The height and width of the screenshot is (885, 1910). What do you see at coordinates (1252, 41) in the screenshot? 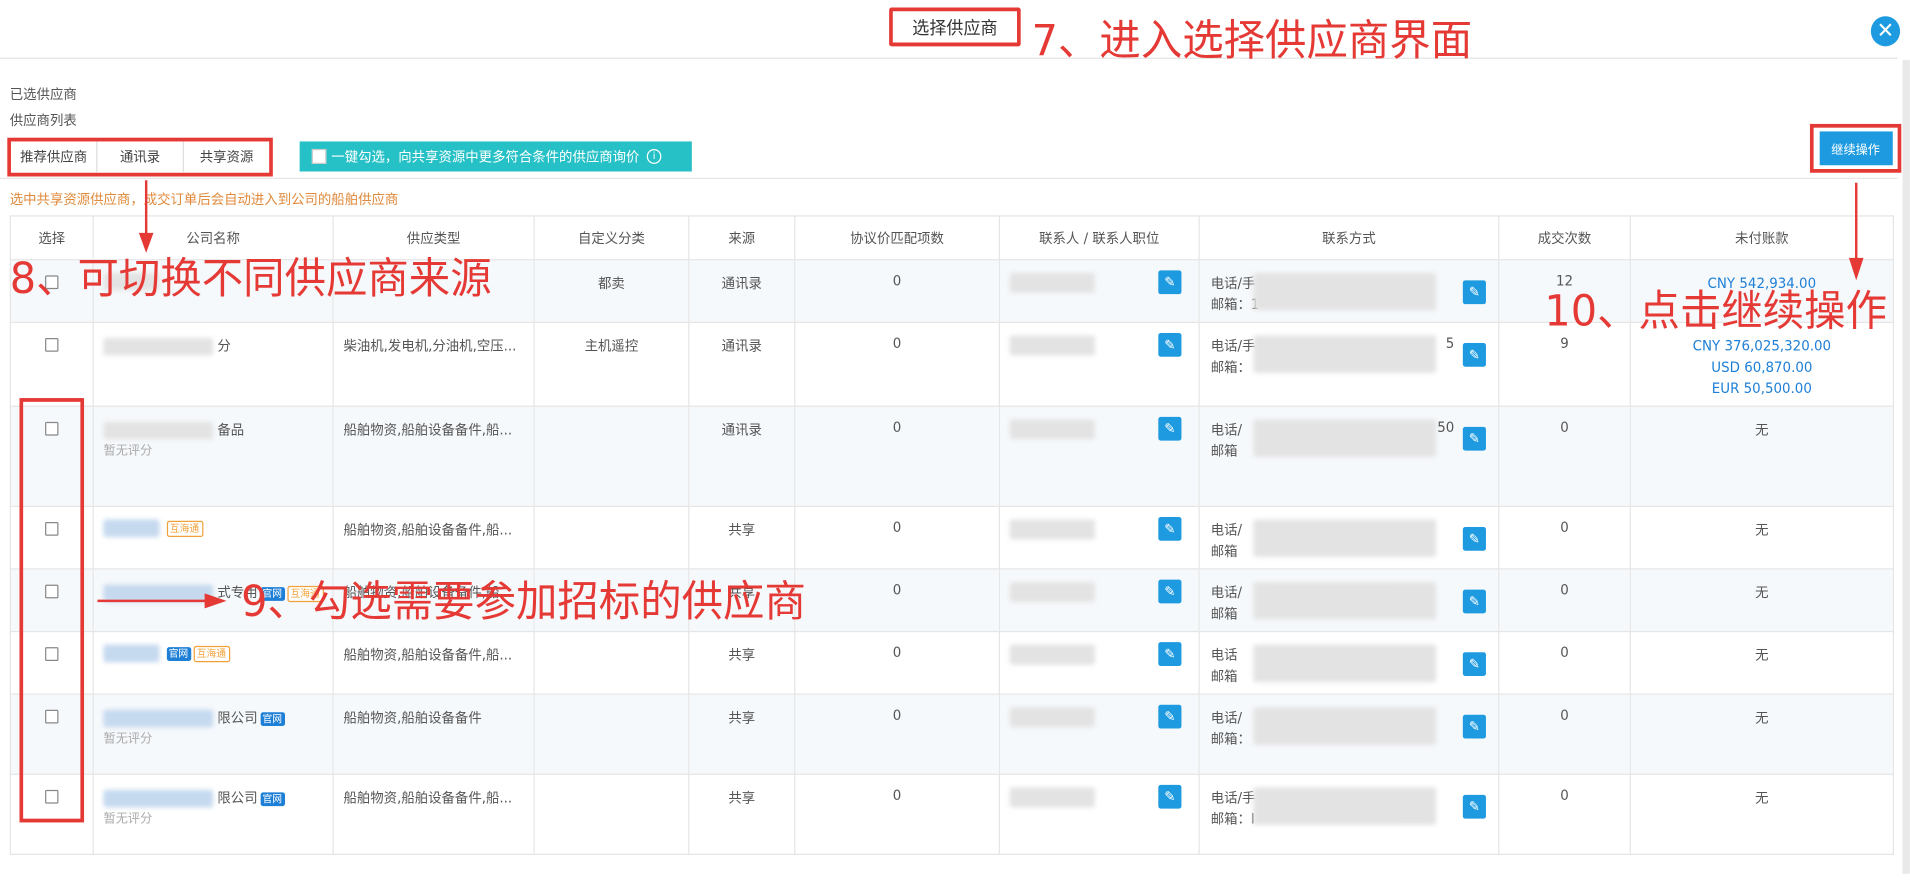
I see `annotation-step7: 7、进入选择供应商界面` at bounding box center [1252, 41].